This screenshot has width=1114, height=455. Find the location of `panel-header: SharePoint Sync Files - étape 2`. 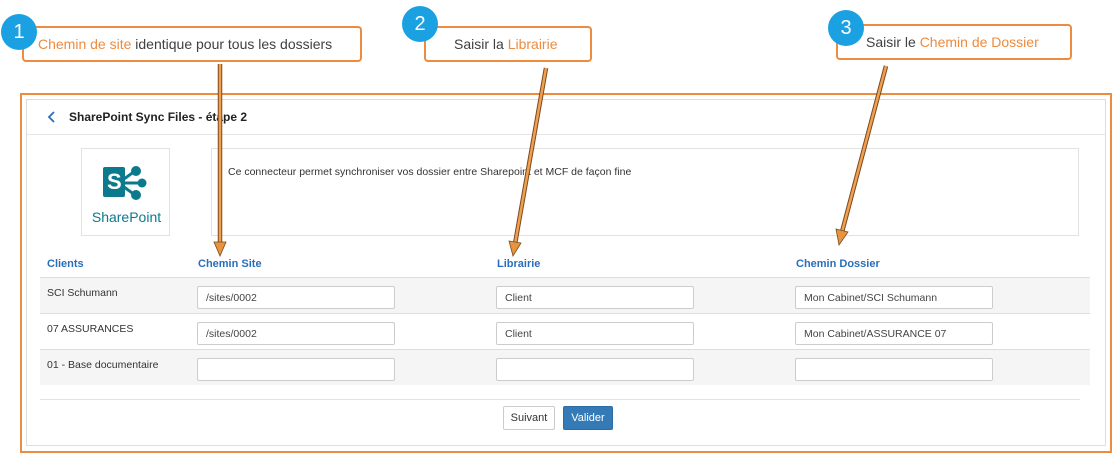

panel-header: SharePoint Sync Files - étape 2 is located at coordinates (566, 117).